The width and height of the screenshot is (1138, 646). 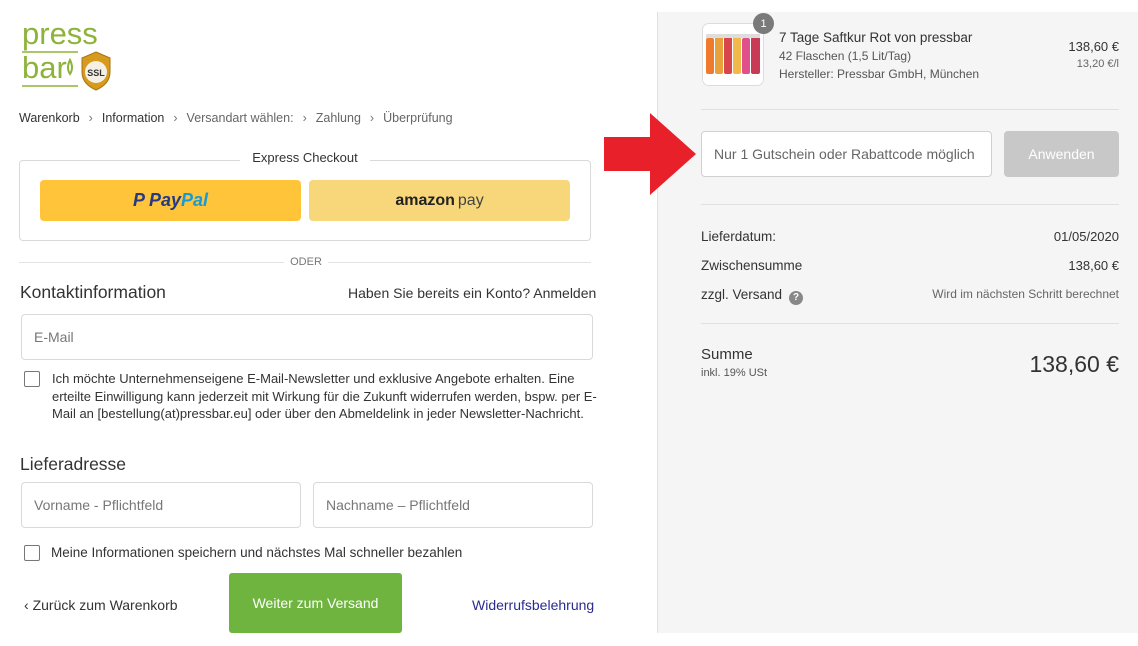 I want to click on total-tax-note: inkl. 19% USt, so click(x=734, y=373).